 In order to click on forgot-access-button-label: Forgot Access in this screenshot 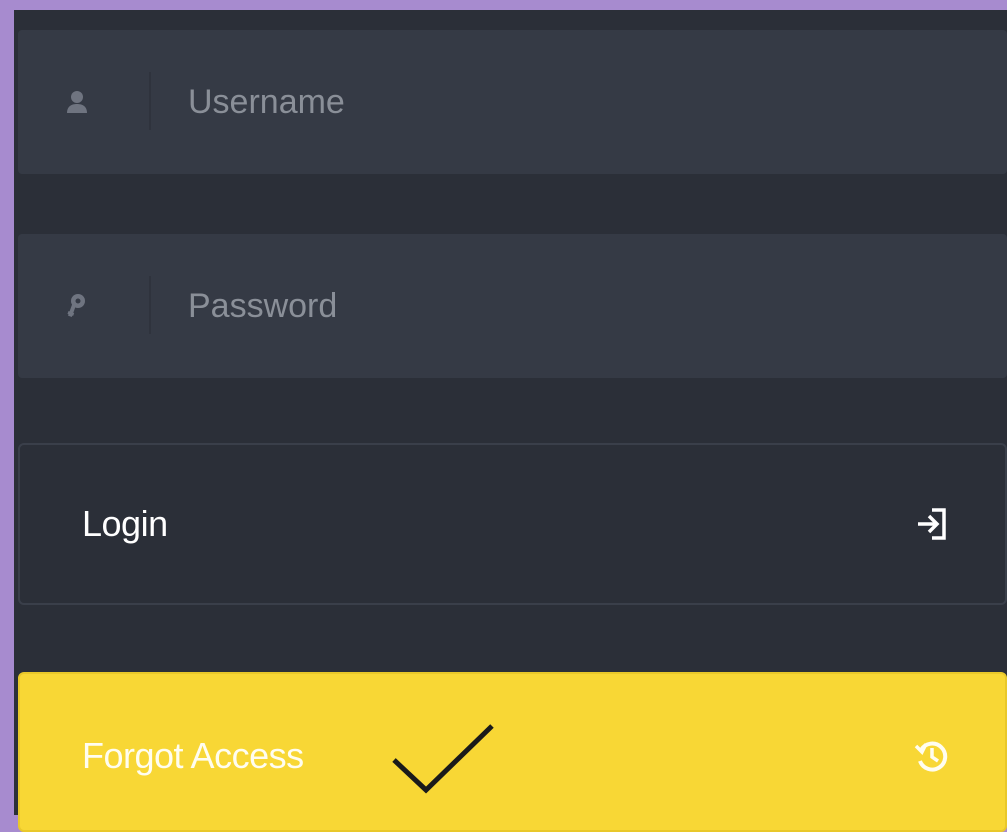, I will do `click(193, 755)`.